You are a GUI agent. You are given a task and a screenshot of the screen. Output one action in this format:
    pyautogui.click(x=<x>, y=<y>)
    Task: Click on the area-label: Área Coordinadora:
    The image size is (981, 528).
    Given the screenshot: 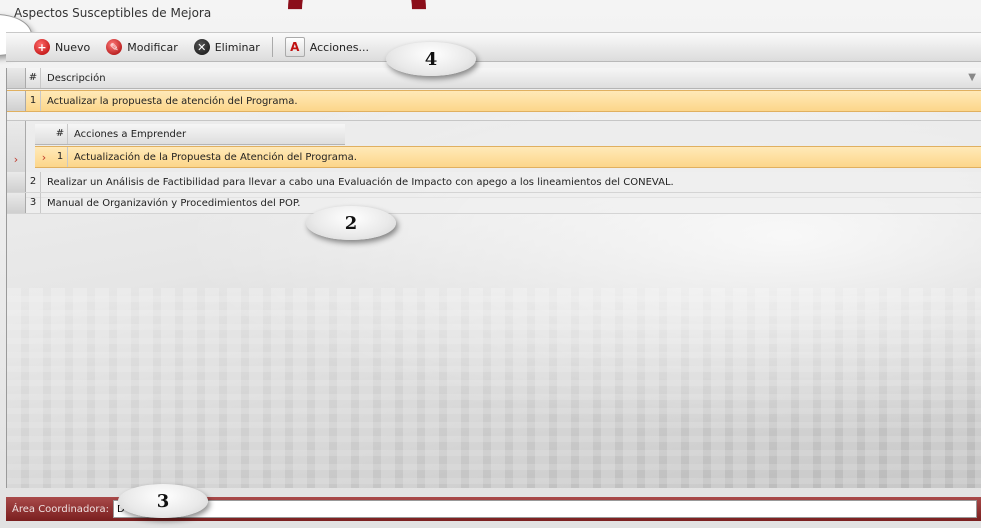 What is the action you would take?
    pyautogui.click(x=61, y=509)
    